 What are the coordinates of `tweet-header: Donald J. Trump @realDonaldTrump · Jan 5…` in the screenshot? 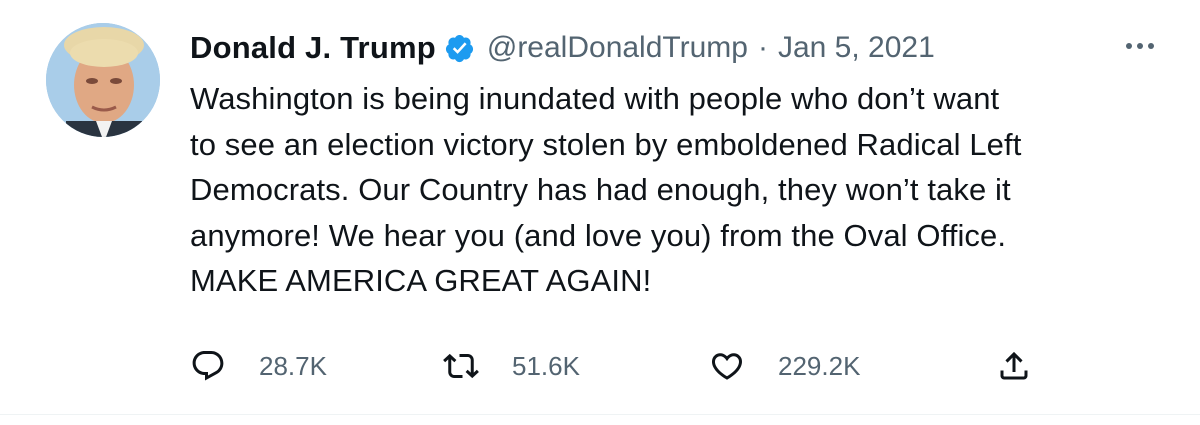 It's located at (675, 48).